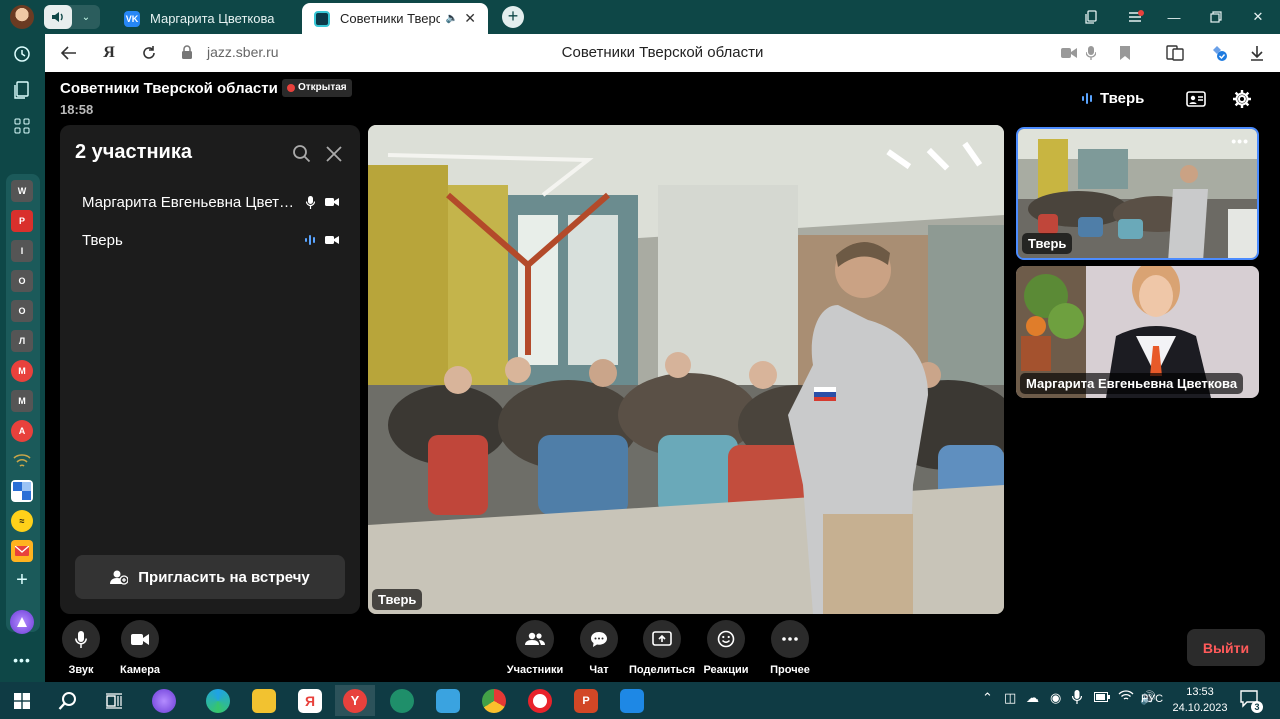 This screenshot has width=1280, height=719. I want to click on sidebar-app-metro-icon: M, so click(22, 371).